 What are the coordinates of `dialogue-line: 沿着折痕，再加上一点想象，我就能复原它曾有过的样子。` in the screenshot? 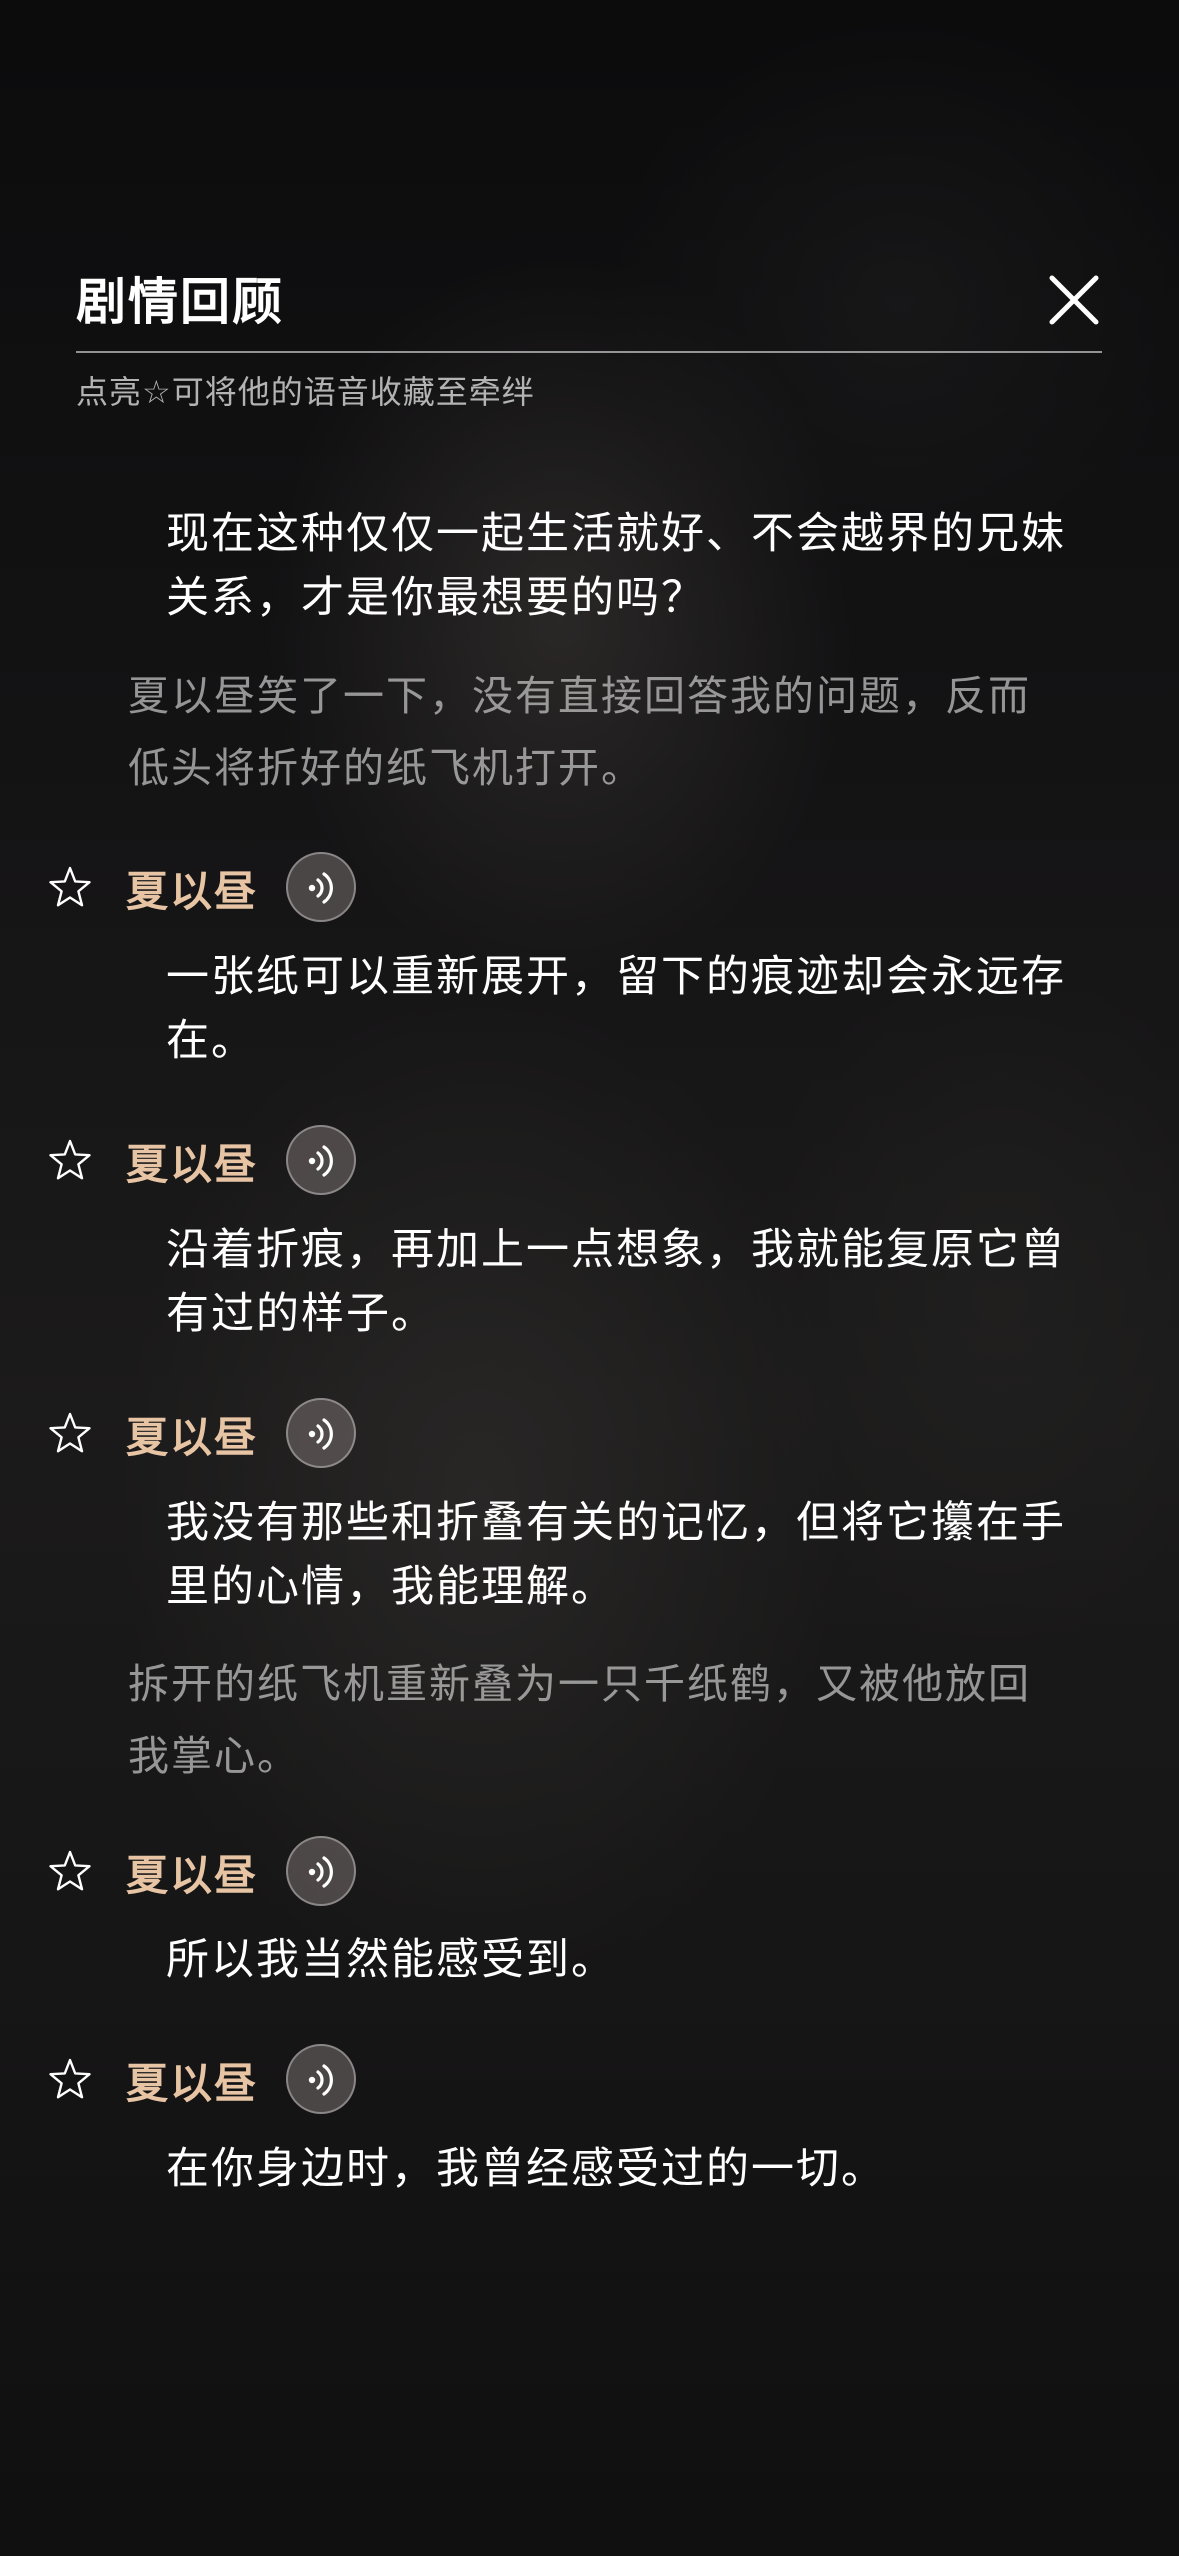 It's located at (616, 1282).